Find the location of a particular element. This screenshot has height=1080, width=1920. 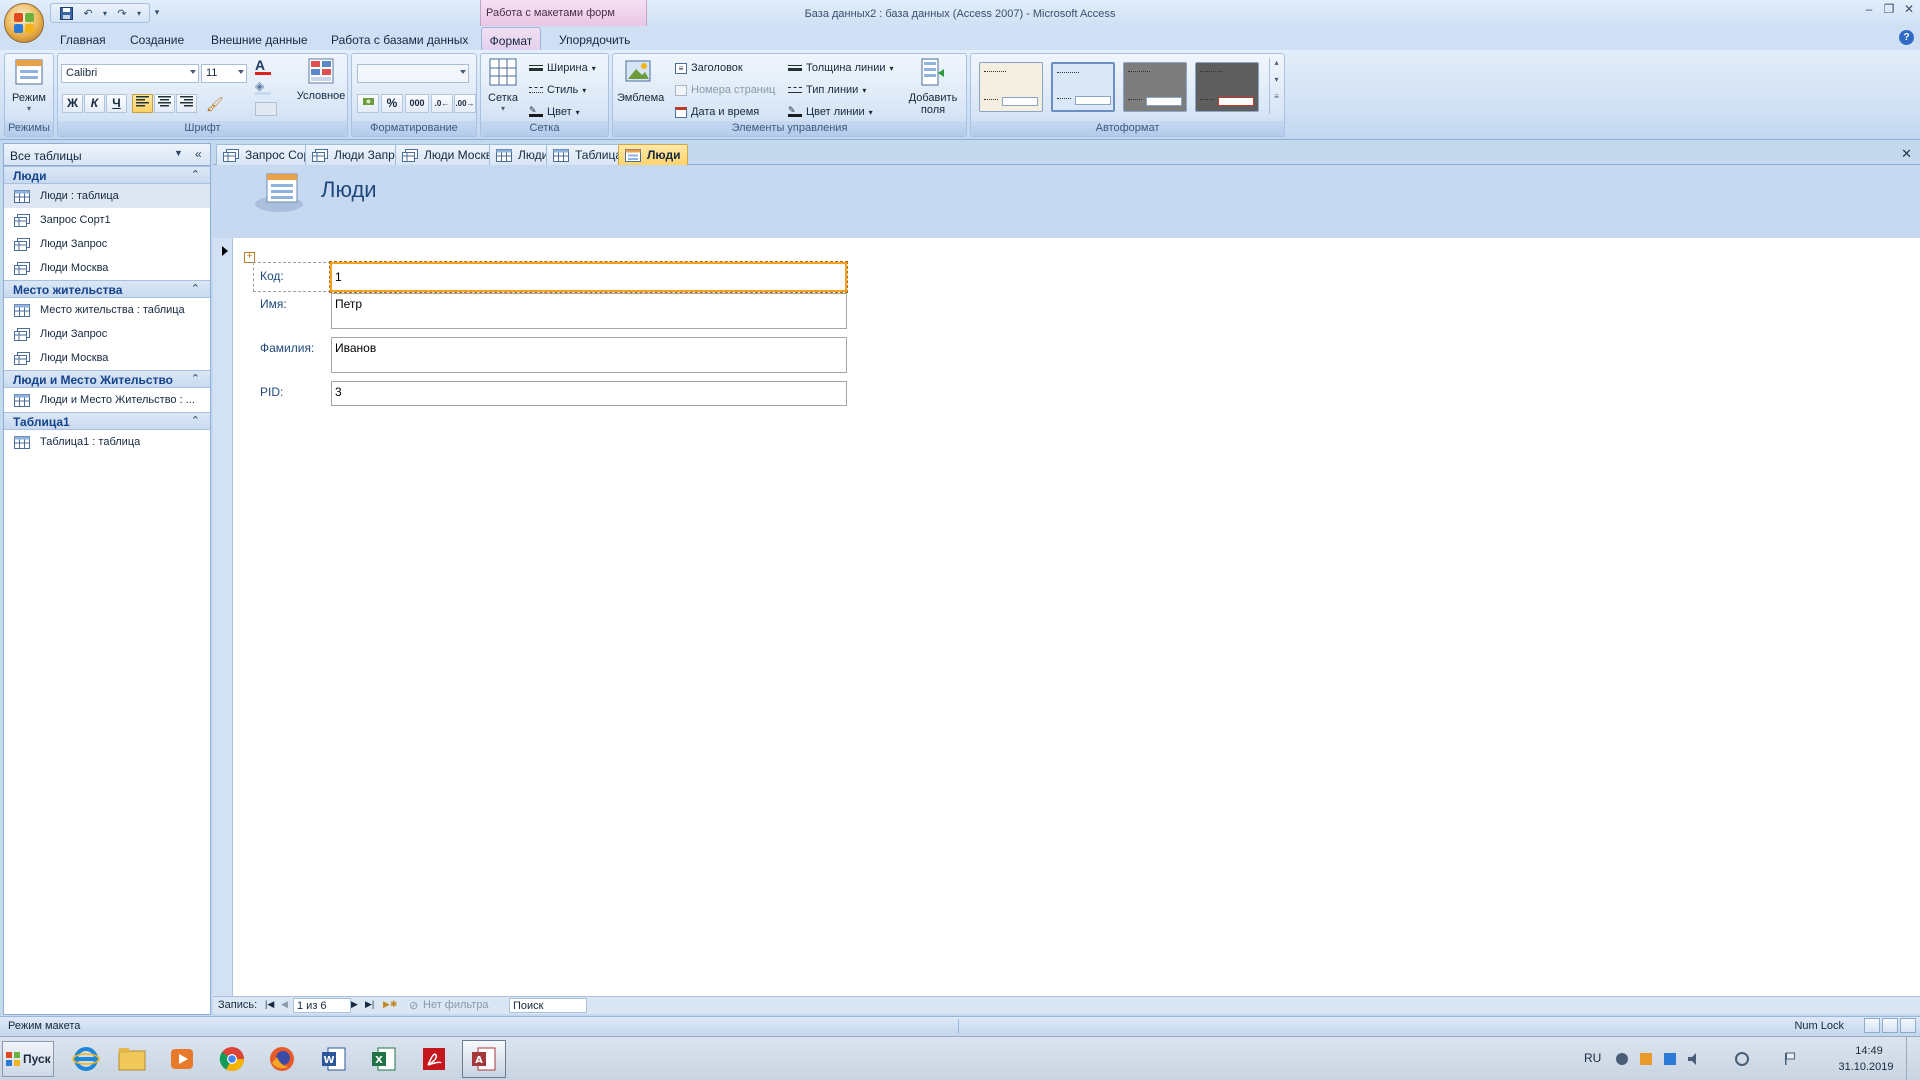

help-icon: ? is located at coordinates (1906, 37).